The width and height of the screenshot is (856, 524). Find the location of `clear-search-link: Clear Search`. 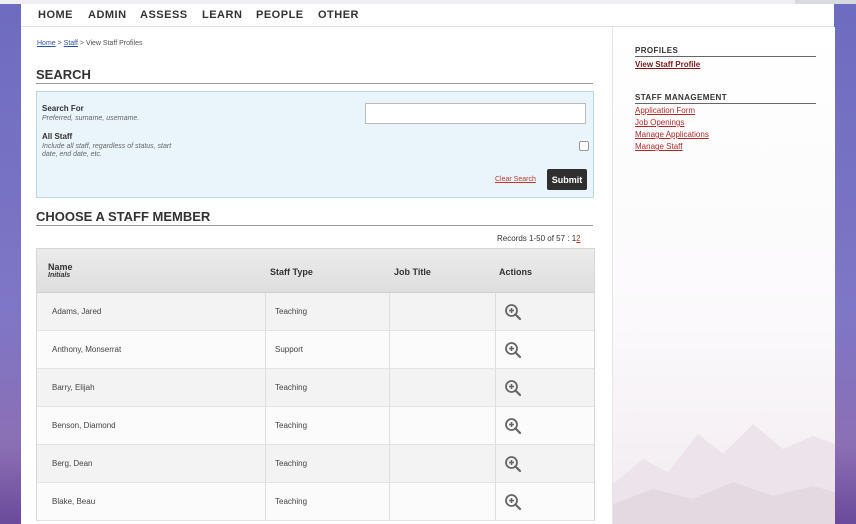

clear-search-link: Clear Search is located at coordinates (515, 179).